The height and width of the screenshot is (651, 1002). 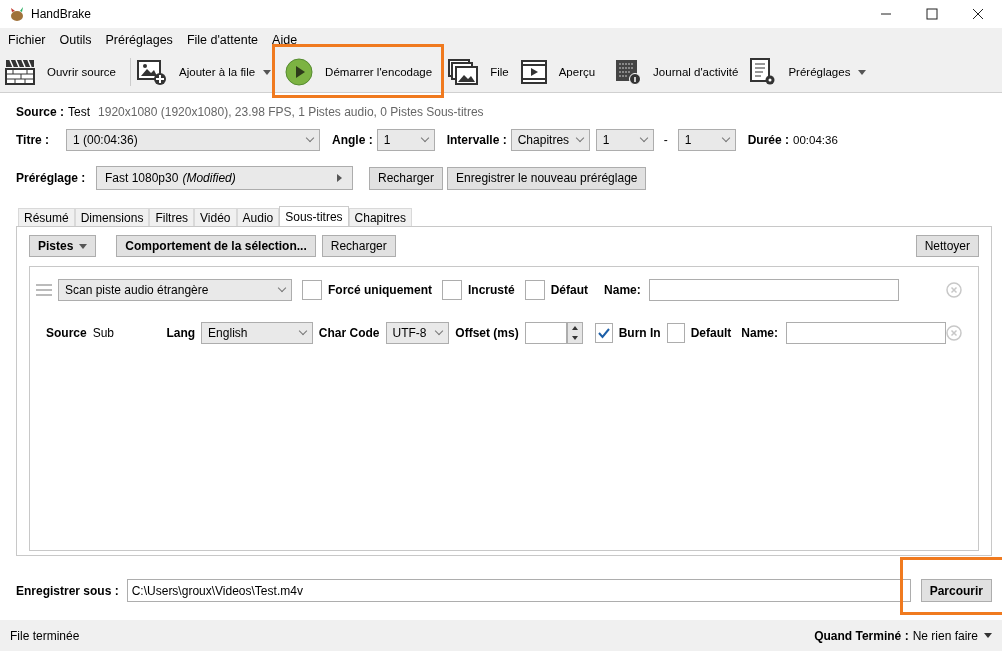 I want to click on duration-label: Durée :, so click(x=768, y=140).